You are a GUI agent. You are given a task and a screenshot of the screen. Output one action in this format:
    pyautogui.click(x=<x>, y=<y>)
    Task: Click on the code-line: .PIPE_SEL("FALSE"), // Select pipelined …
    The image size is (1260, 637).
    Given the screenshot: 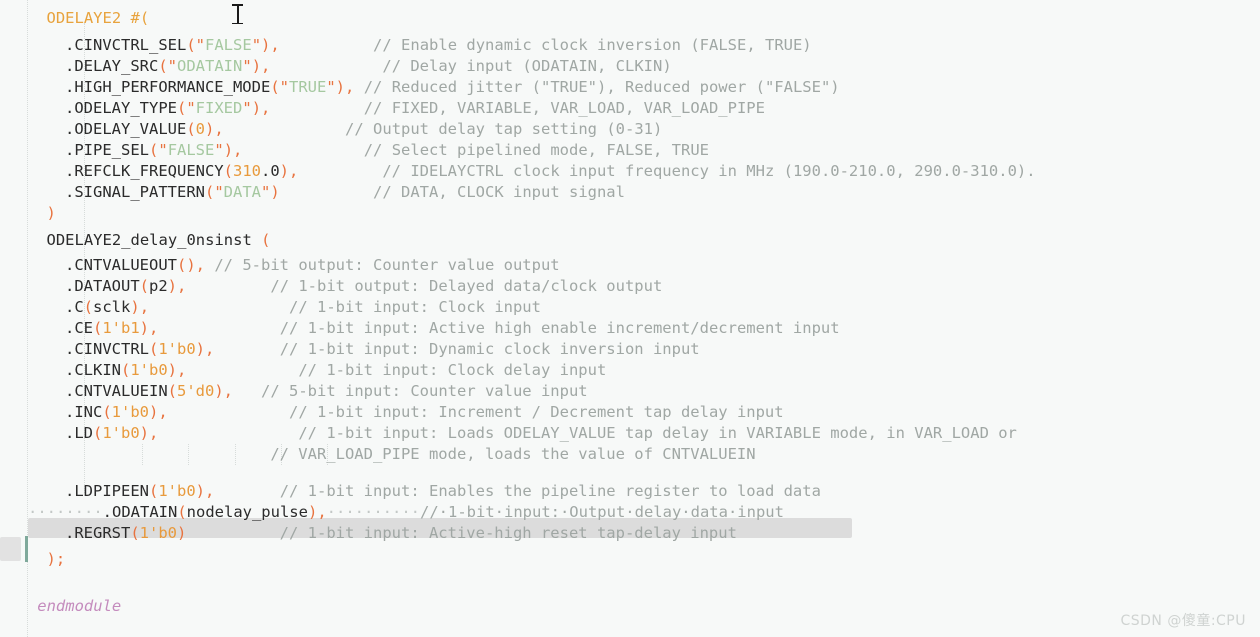 What is the action you would take?
    pyautogui.click(x=387, y=150)
    